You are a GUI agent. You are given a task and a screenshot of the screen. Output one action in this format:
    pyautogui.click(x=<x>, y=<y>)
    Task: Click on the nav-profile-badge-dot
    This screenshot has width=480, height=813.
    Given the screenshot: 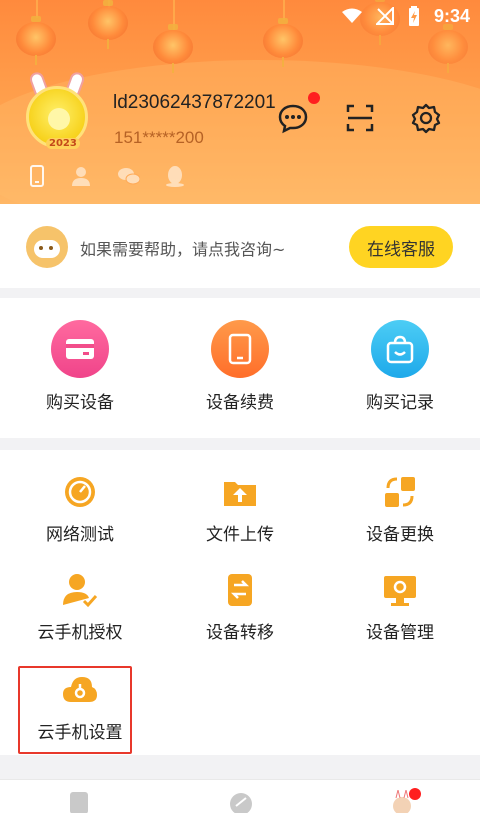 What is the action you would take?
    pyautogui.click(x=415, y=794)
    